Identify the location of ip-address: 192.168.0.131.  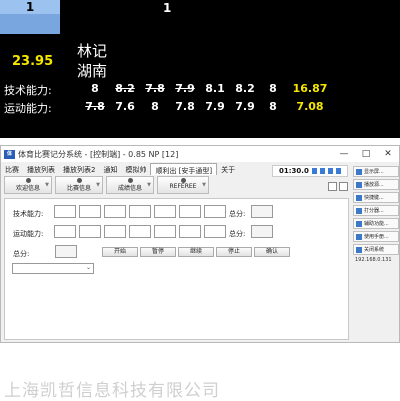
(373, 260).